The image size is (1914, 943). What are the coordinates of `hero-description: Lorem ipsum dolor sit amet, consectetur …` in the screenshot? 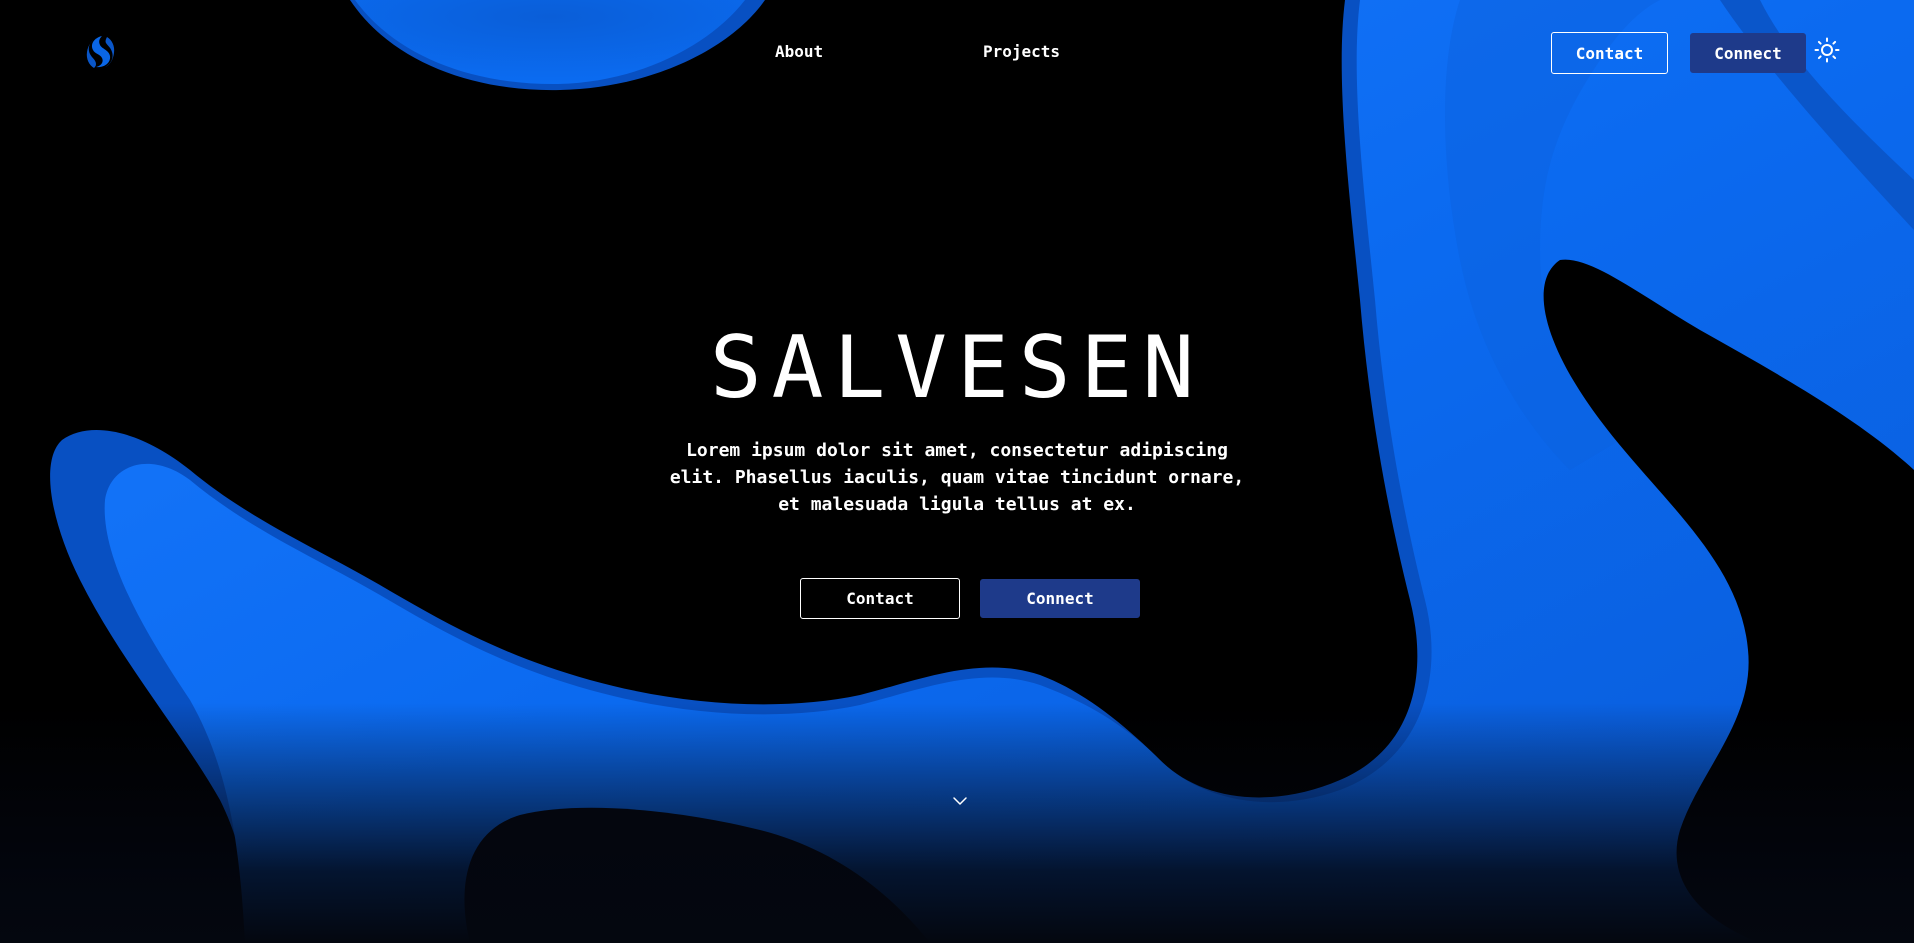 It's located at (957, 477).